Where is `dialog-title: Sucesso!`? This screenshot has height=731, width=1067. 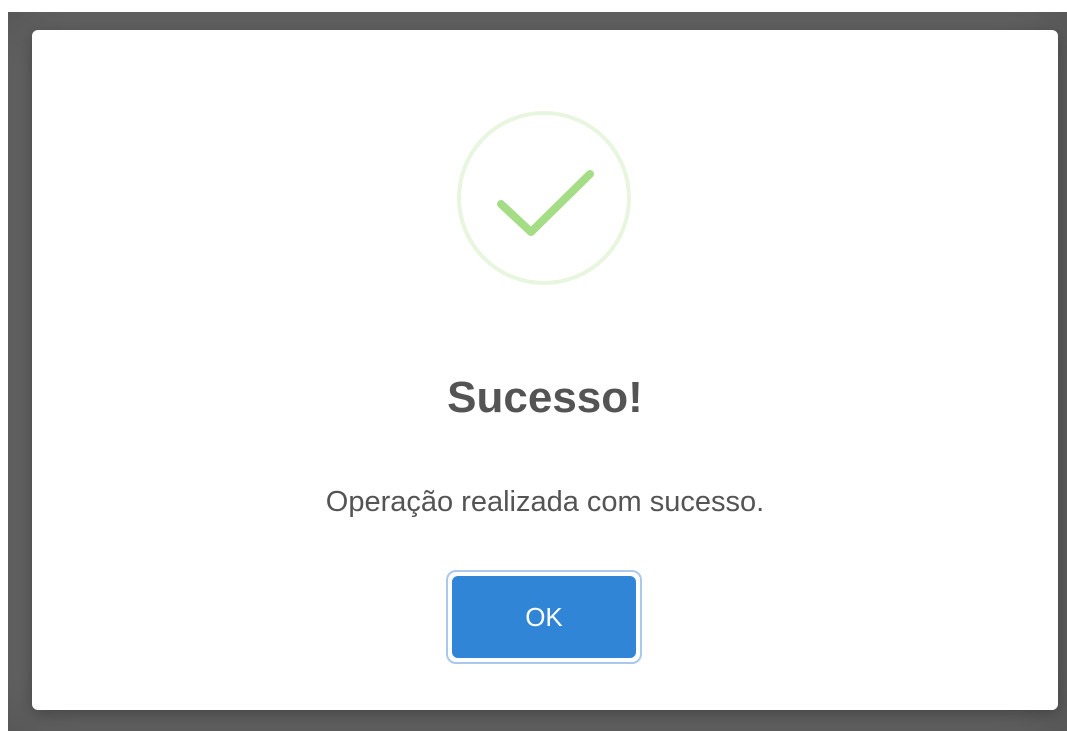 dialog-title: Sucesso! is located at coordinates (545, 397).